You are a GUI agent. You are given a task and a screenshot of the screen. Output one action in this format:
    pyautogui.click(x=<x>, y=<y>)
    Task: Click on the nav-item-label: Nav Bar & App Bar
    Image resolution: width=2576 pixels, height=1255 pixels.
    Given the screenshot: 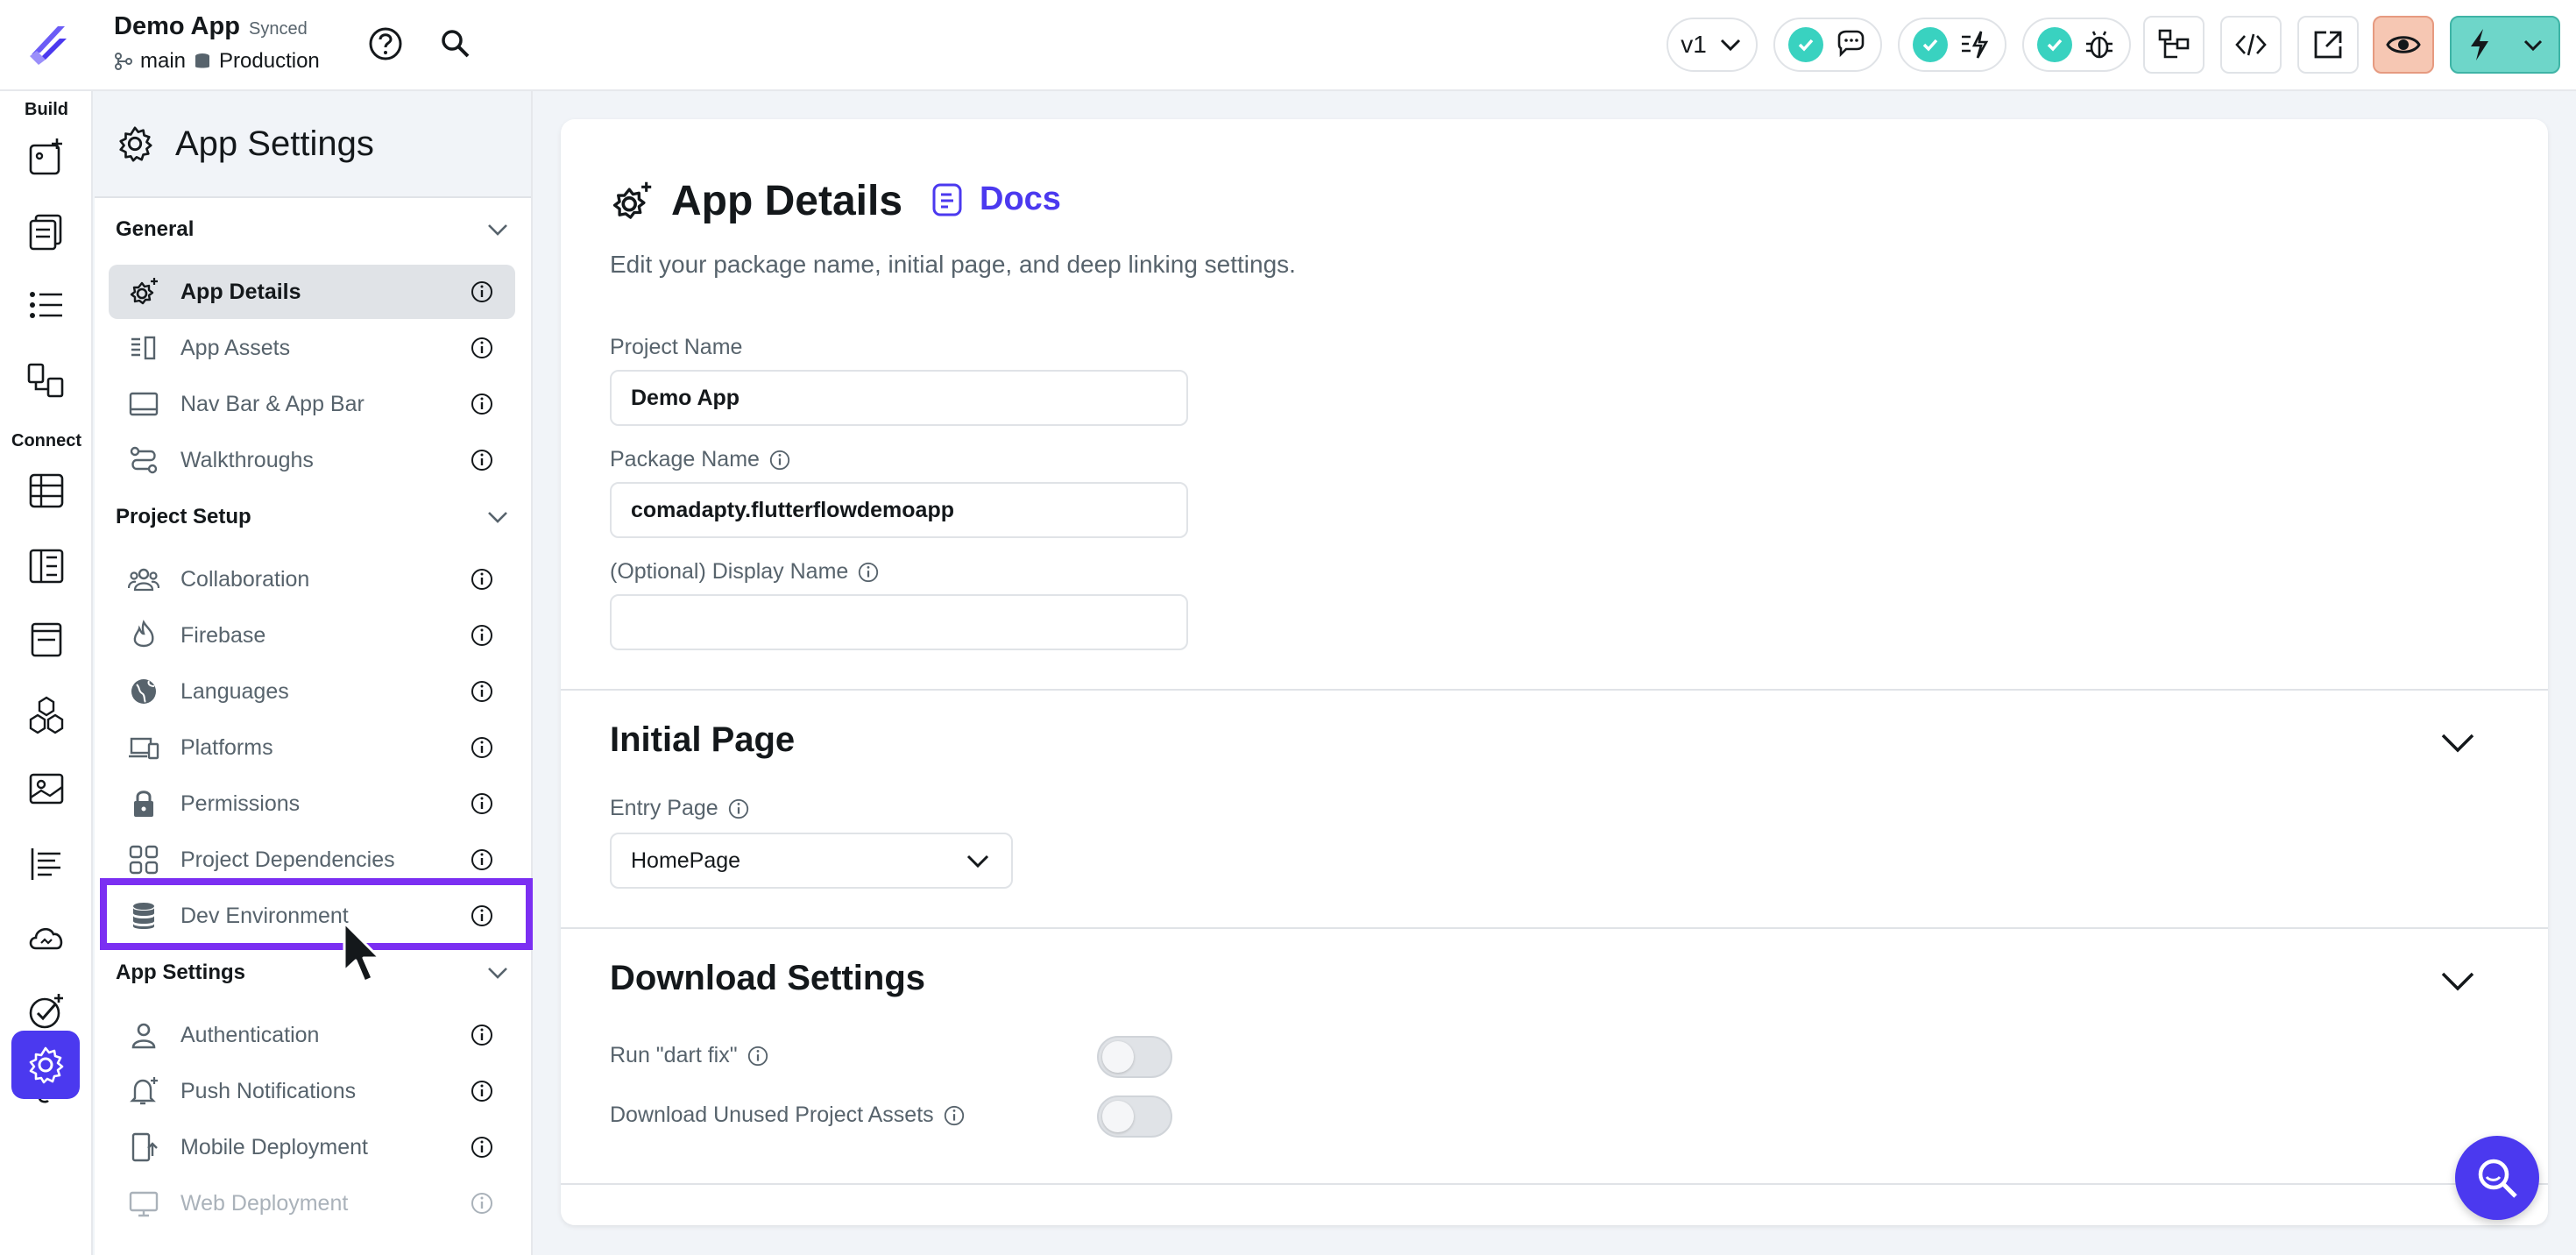 What is the action you would take?
    pyautogui.click(x=272, y=403)
    